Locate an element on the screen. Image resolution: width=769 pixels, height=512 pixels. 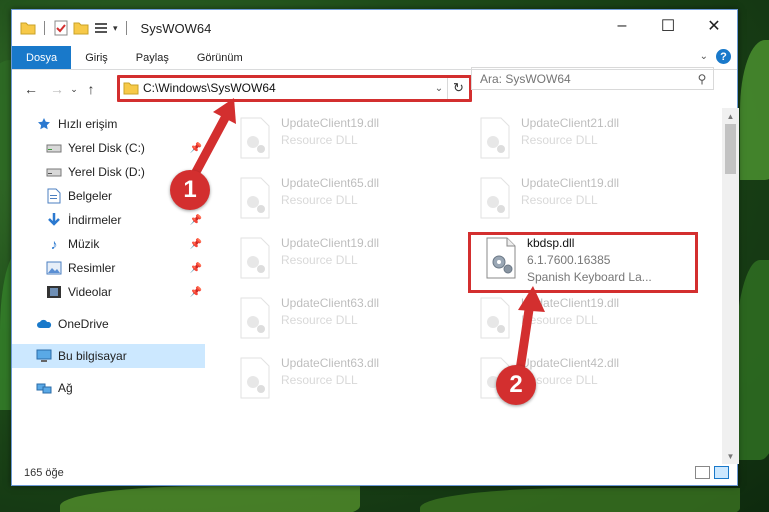
arrow-2-head is located at coordinates (531, 299).